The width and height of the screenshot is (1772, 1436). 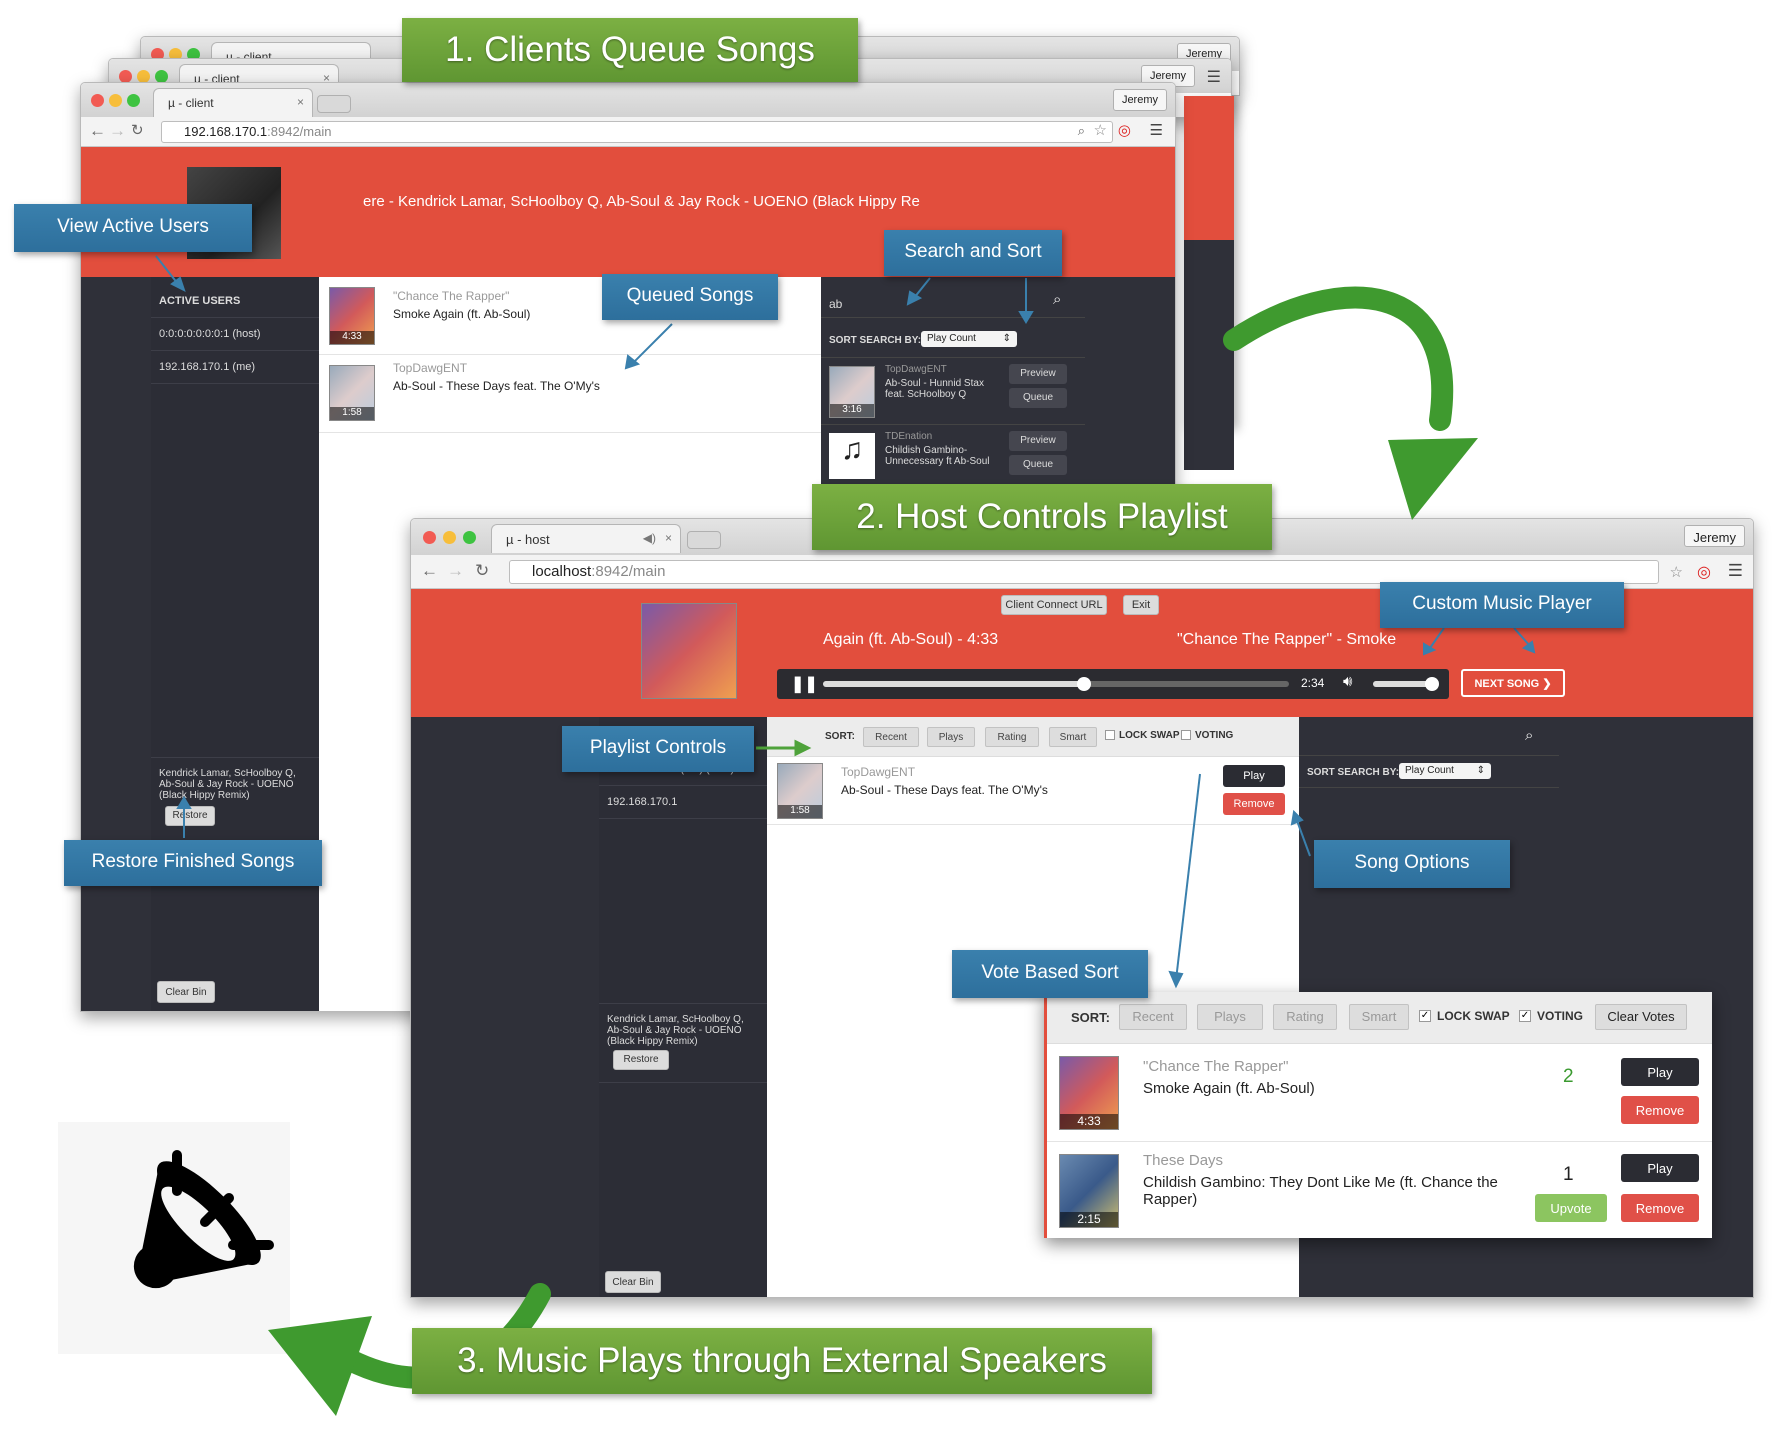 I want to click on step-3-banner: 3. Music Plays through External Speakers, so click(x=782, y=1361).